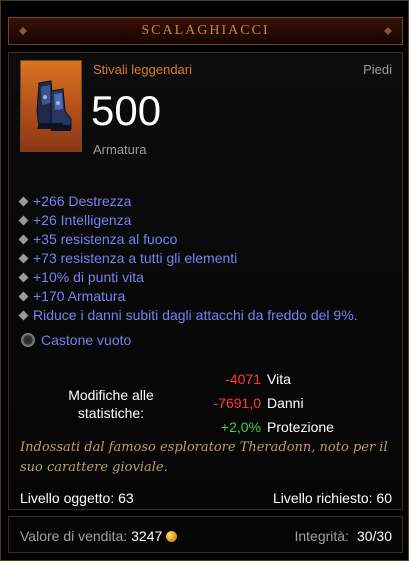  What do you see at coordinates (172, 536) in the screenshot?
I see `gold-coin-icon` at bounding box center [172, 536].